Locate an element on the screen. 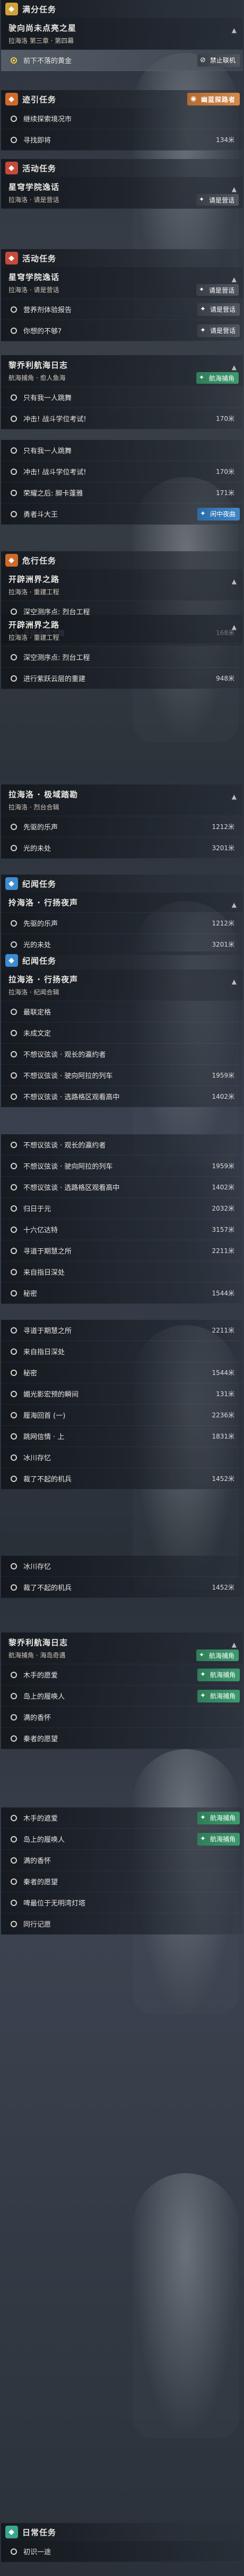  quest-header: 拎海洛 · 行扬夜声 ▲ is located at coordinates (122, 903).